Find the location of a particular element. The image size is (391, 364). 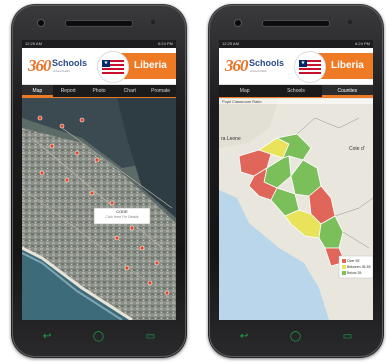

legend-label: Below 35 is located at coordinates (354, 273).